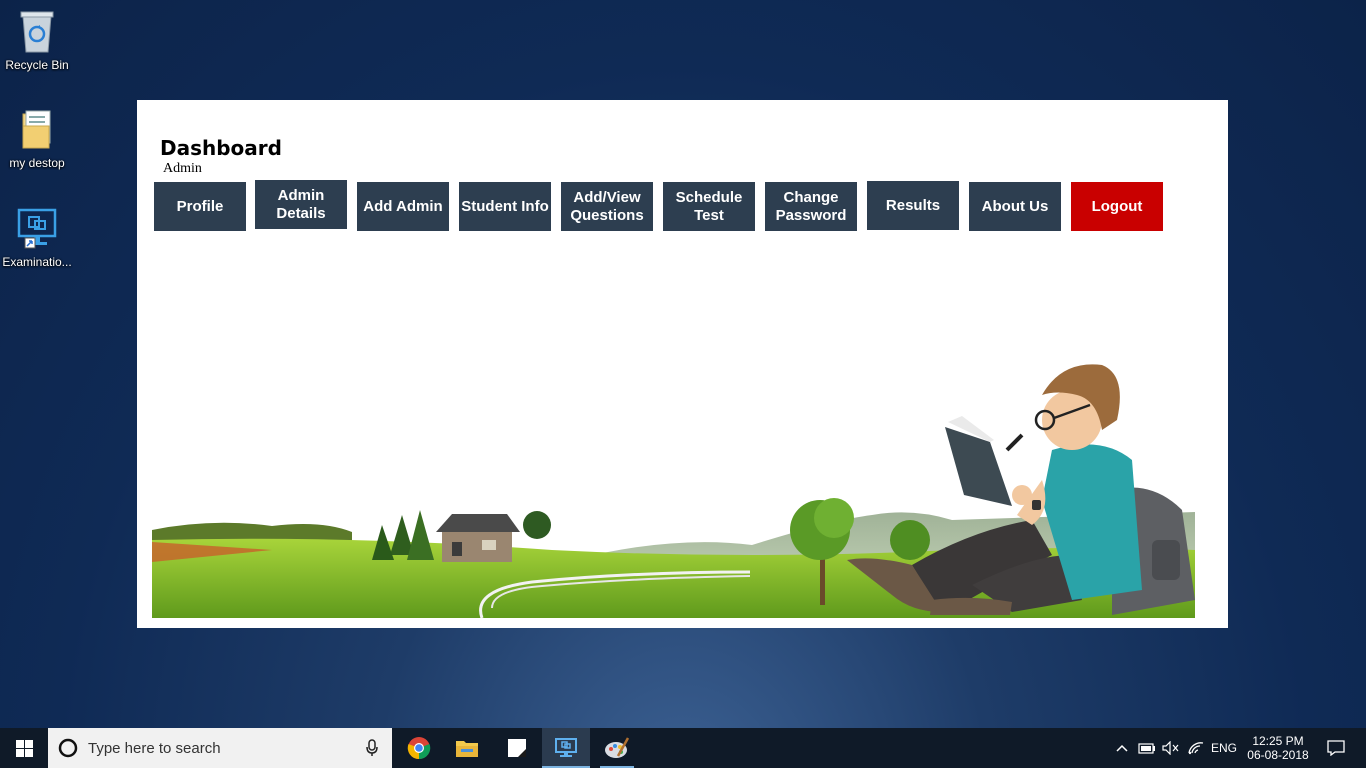  I want to click on notifications-icon, so click(1336, 748).